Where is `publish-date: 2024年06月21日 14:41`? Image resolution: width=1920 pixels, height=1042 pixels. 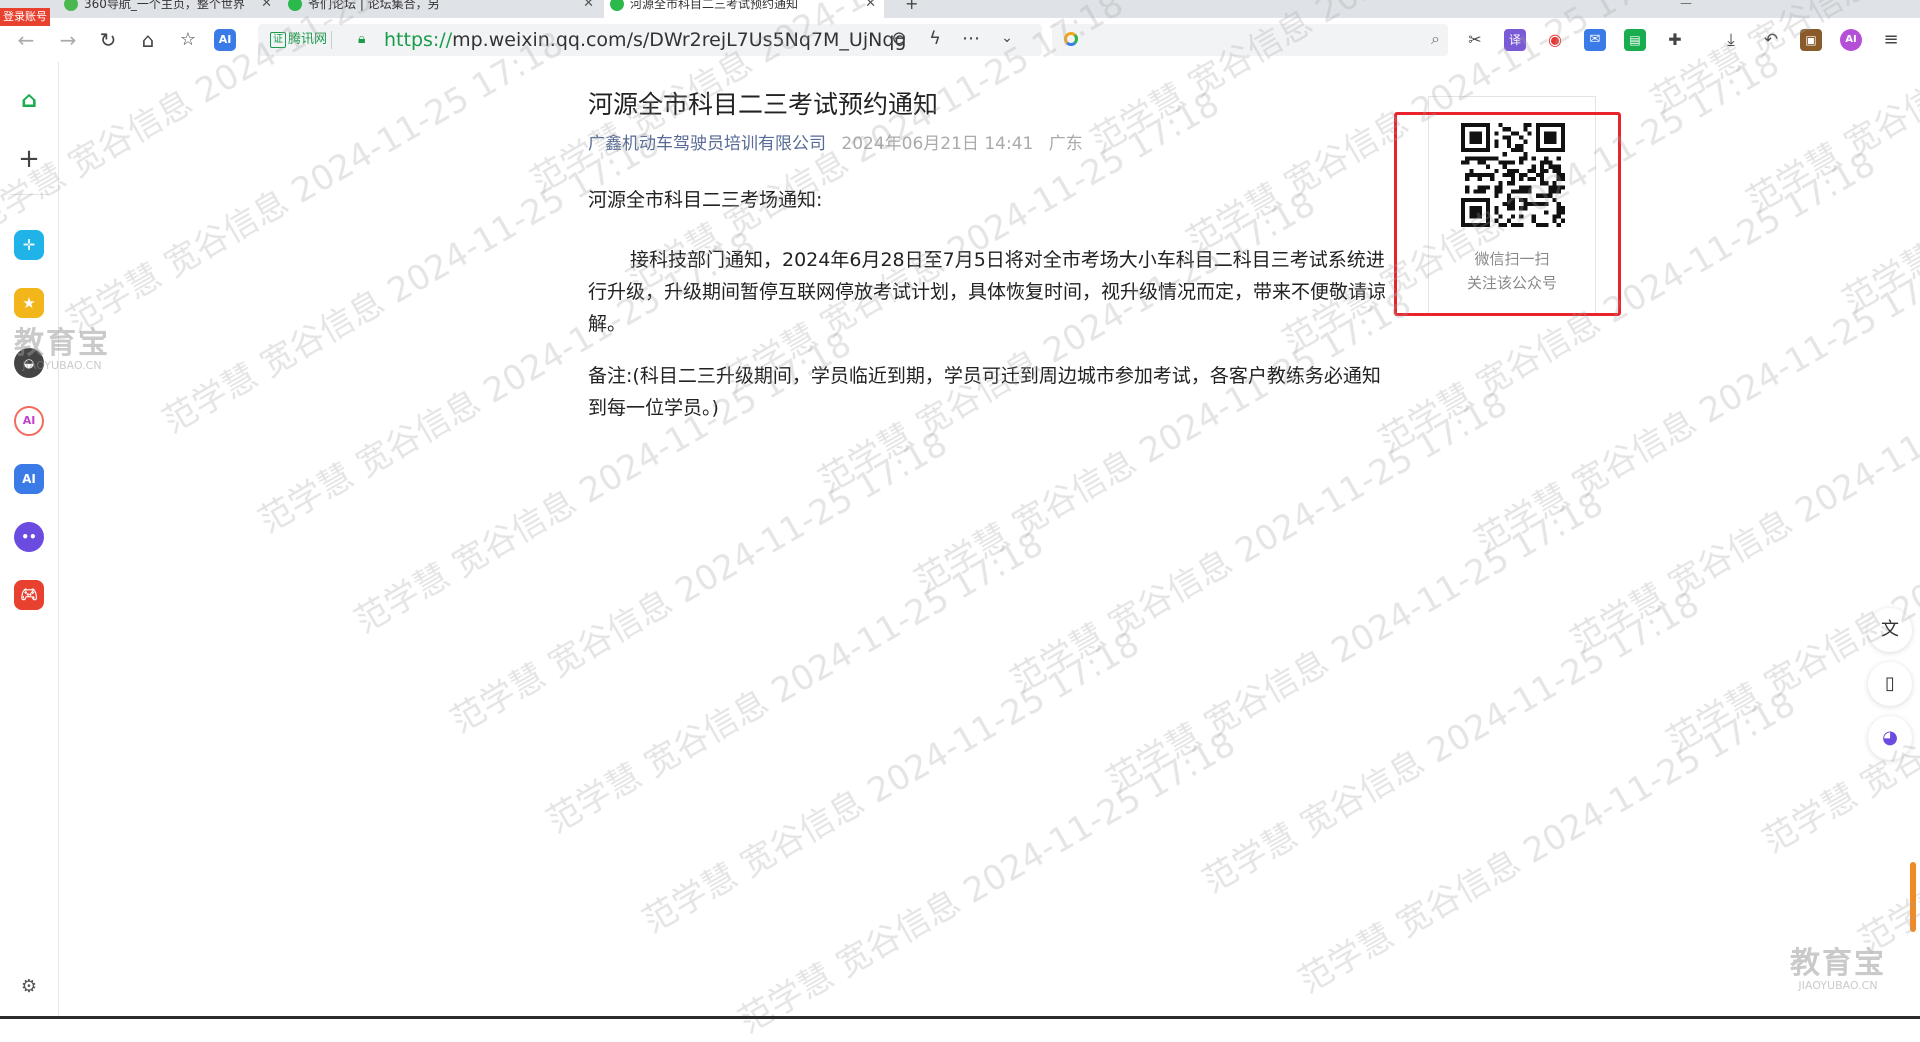
publish-date: 2024年06月21日 14:41 is located at coordinates (937, 144).